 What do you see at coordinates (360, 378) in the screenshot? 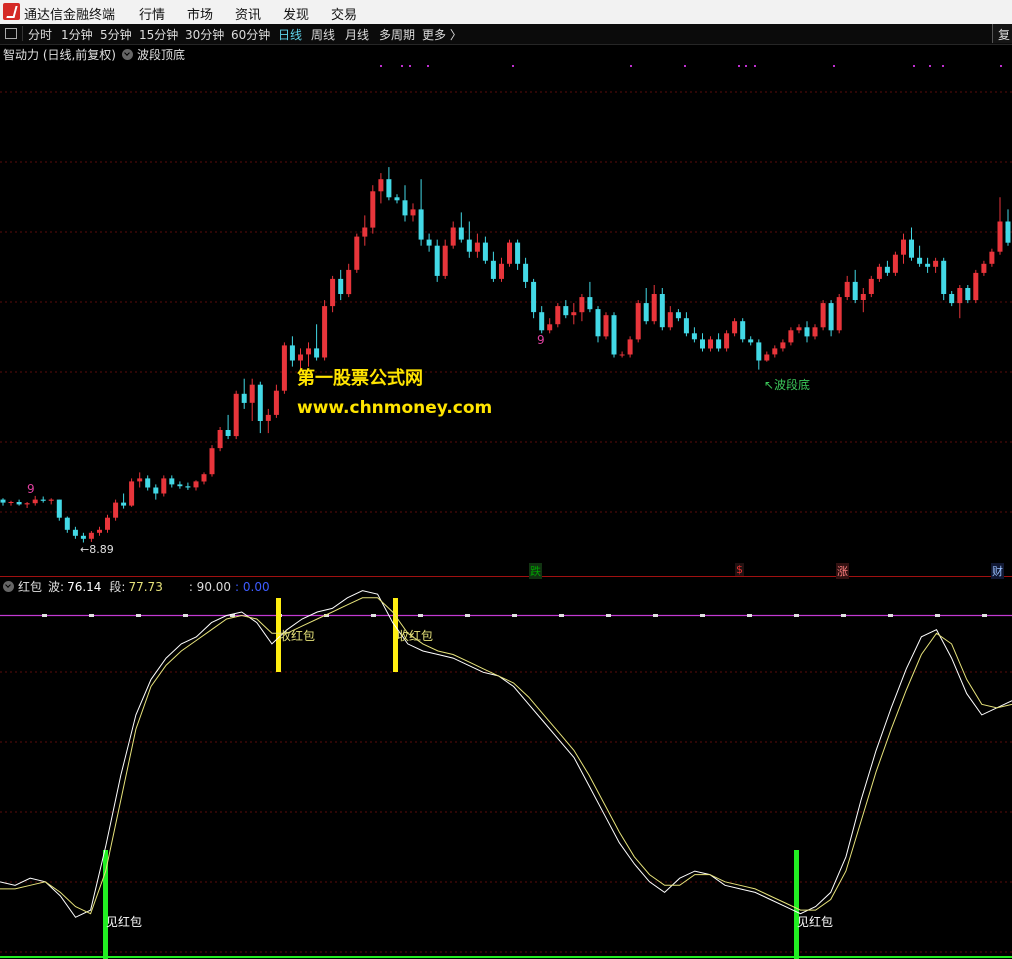
I see `watermark-title: 第一股票公式网` at bounding box center [360, 378].